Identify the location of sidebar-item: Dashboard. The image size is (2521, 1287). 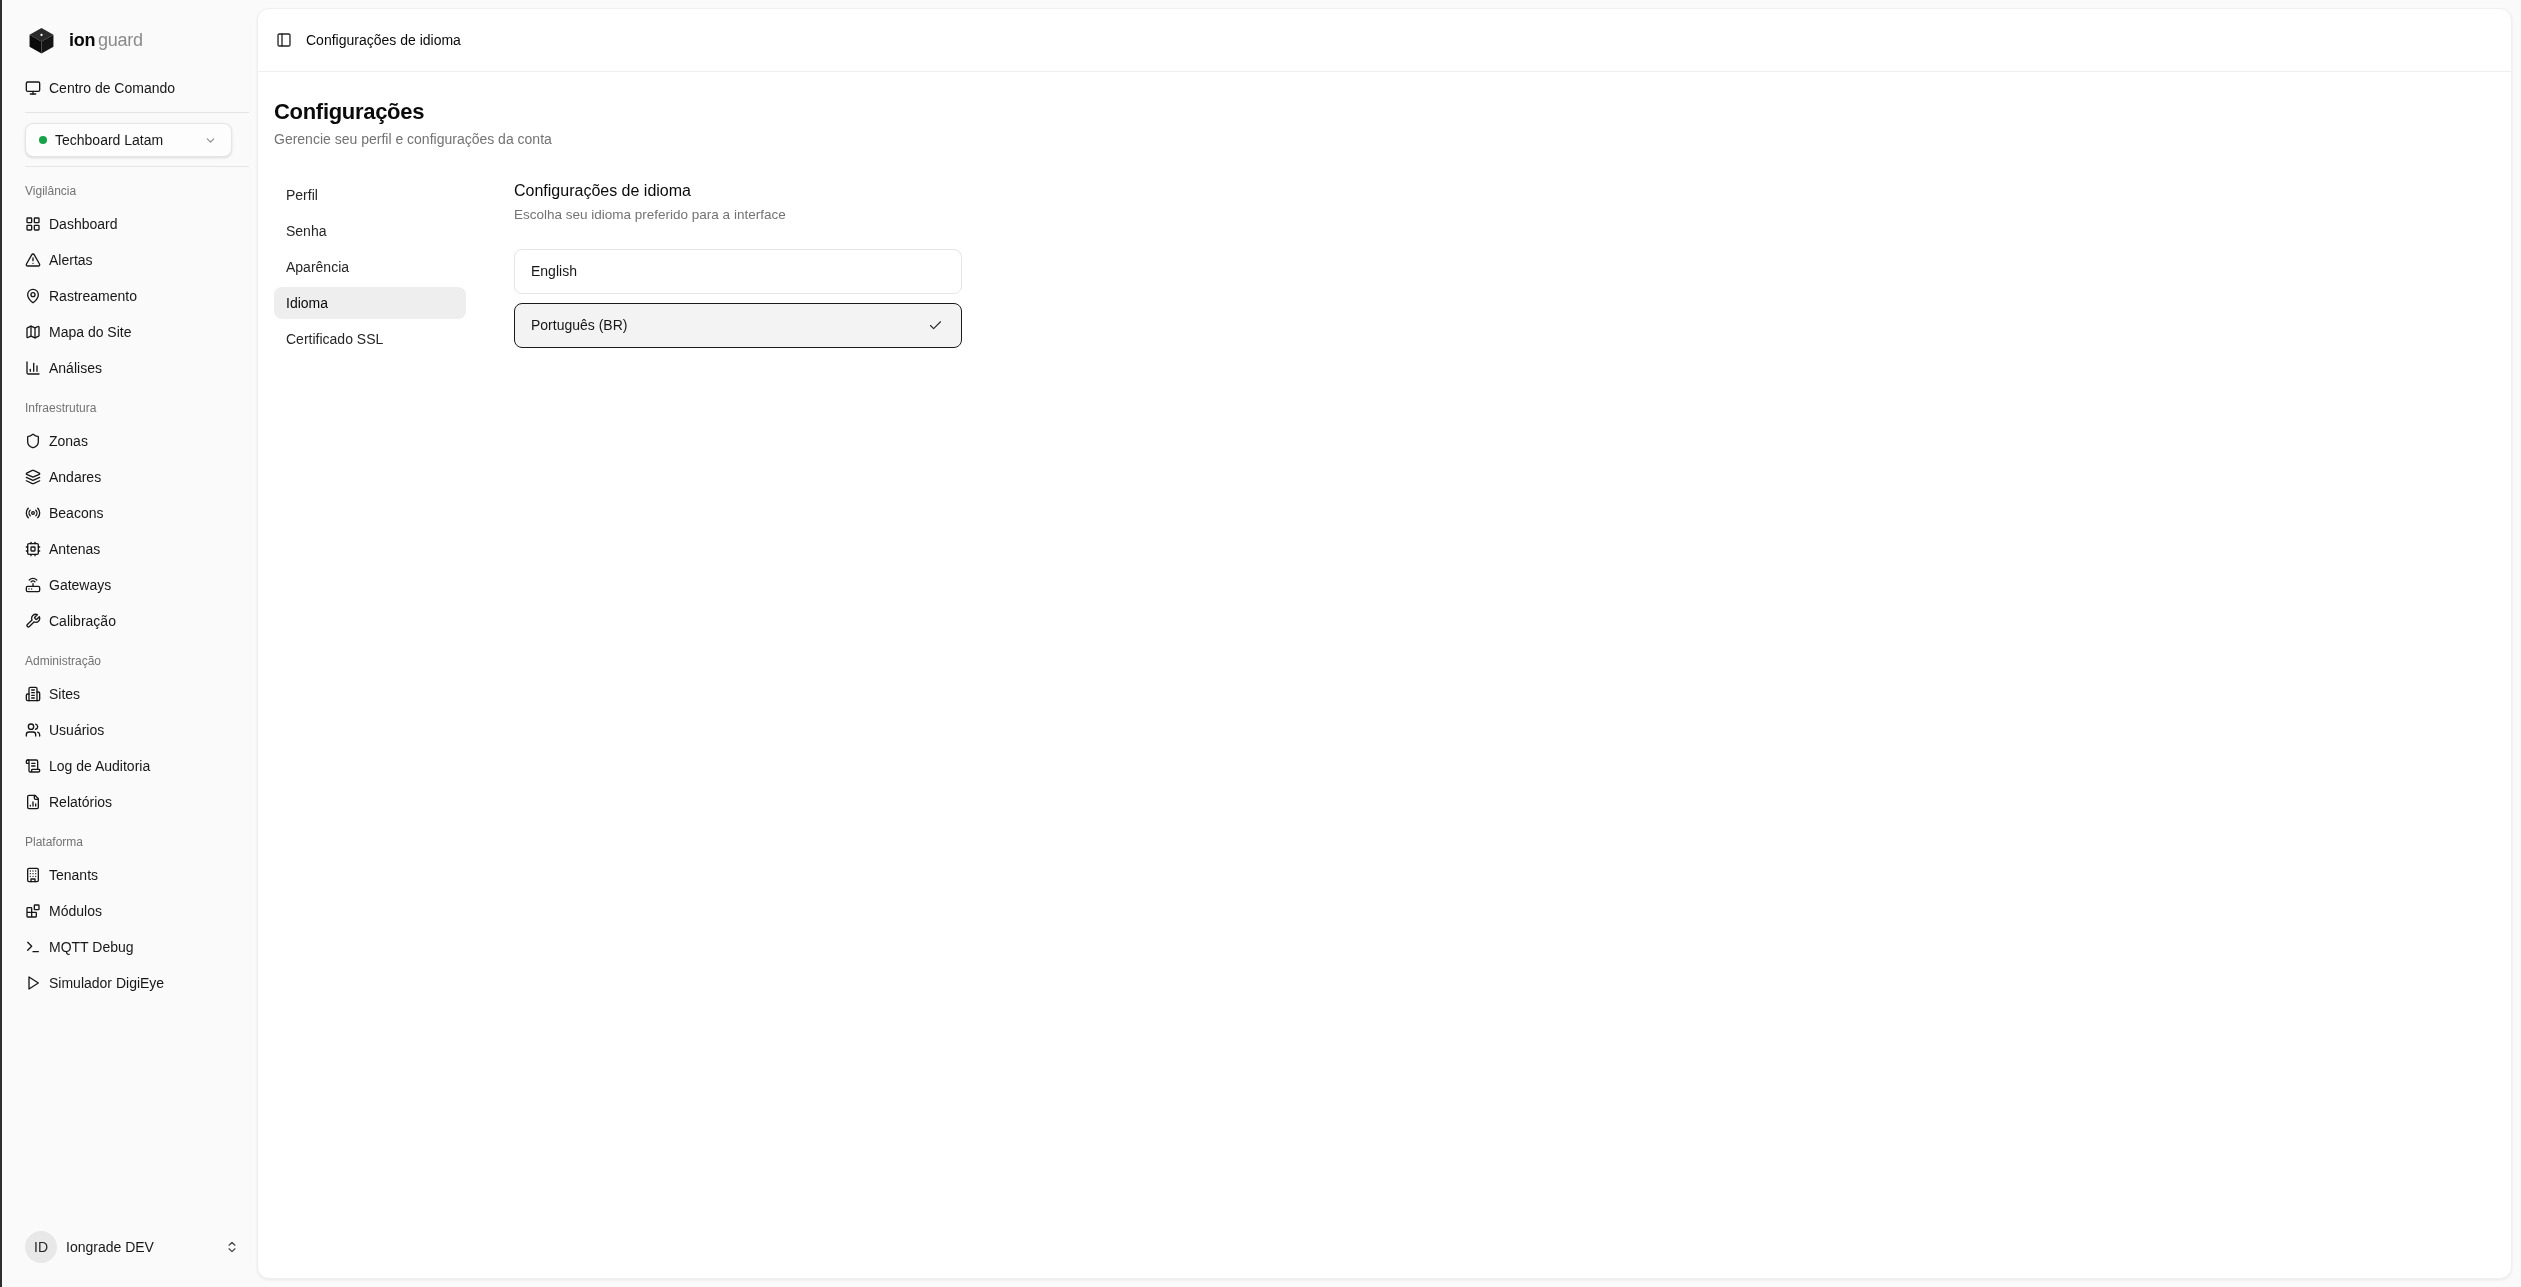
(133, 224).